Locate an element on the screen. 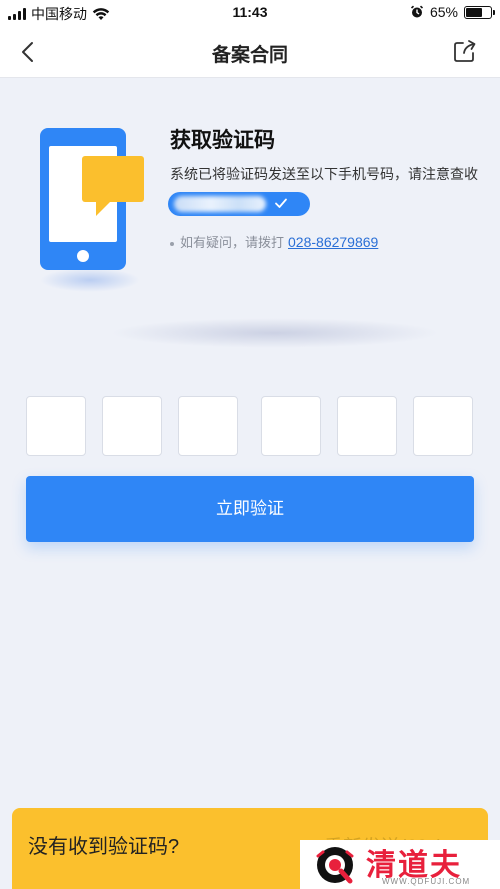 This screenshot has width=500, height=889. help-phone-link: 028-86279869 is located at coordinates (333, 242).